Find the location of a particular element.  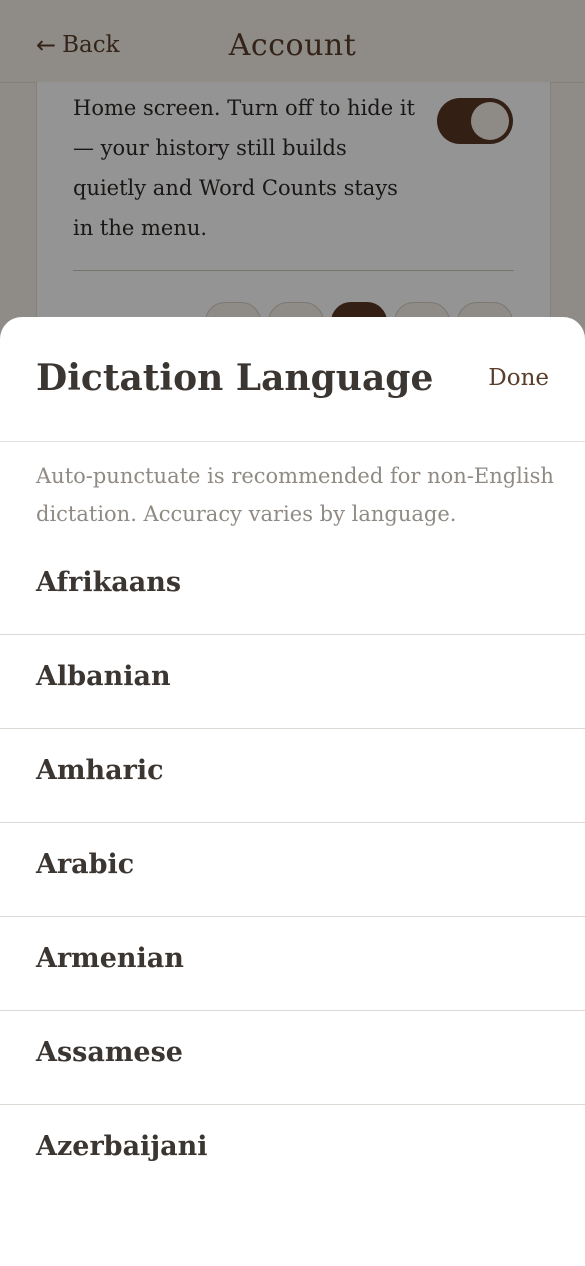

language-label: Amharic is located at coordinates (100, 770).